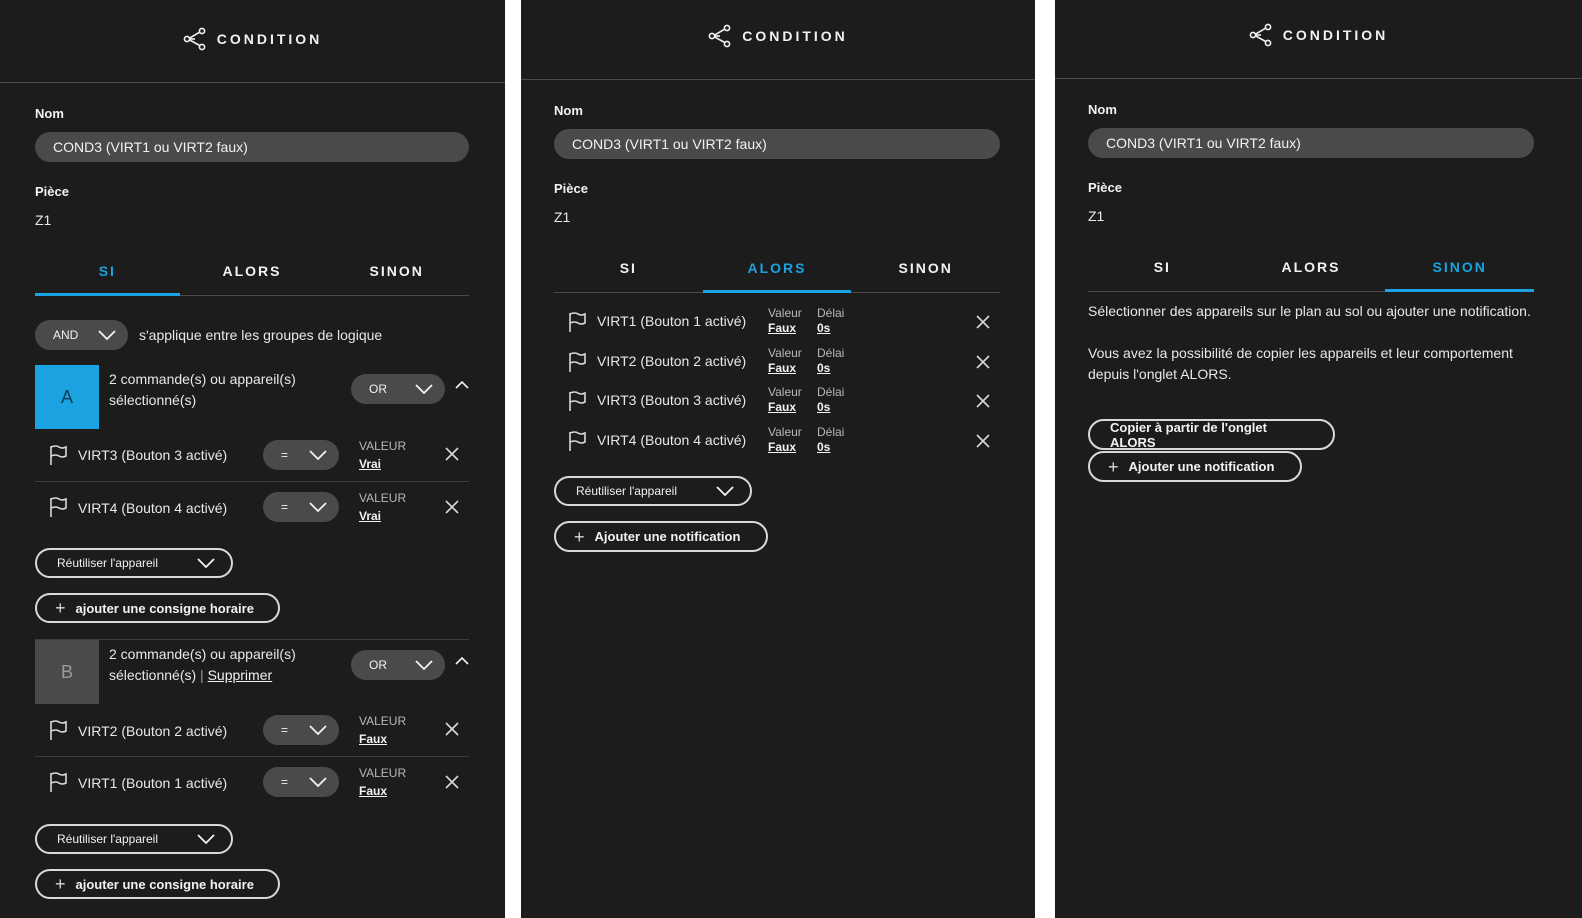 The image size is (1582, 918). Describe the element at coordinates (202, 654) in the screenshot. I see `group-b-line1: 2 commande(s) ou appareil(s)` at that location.